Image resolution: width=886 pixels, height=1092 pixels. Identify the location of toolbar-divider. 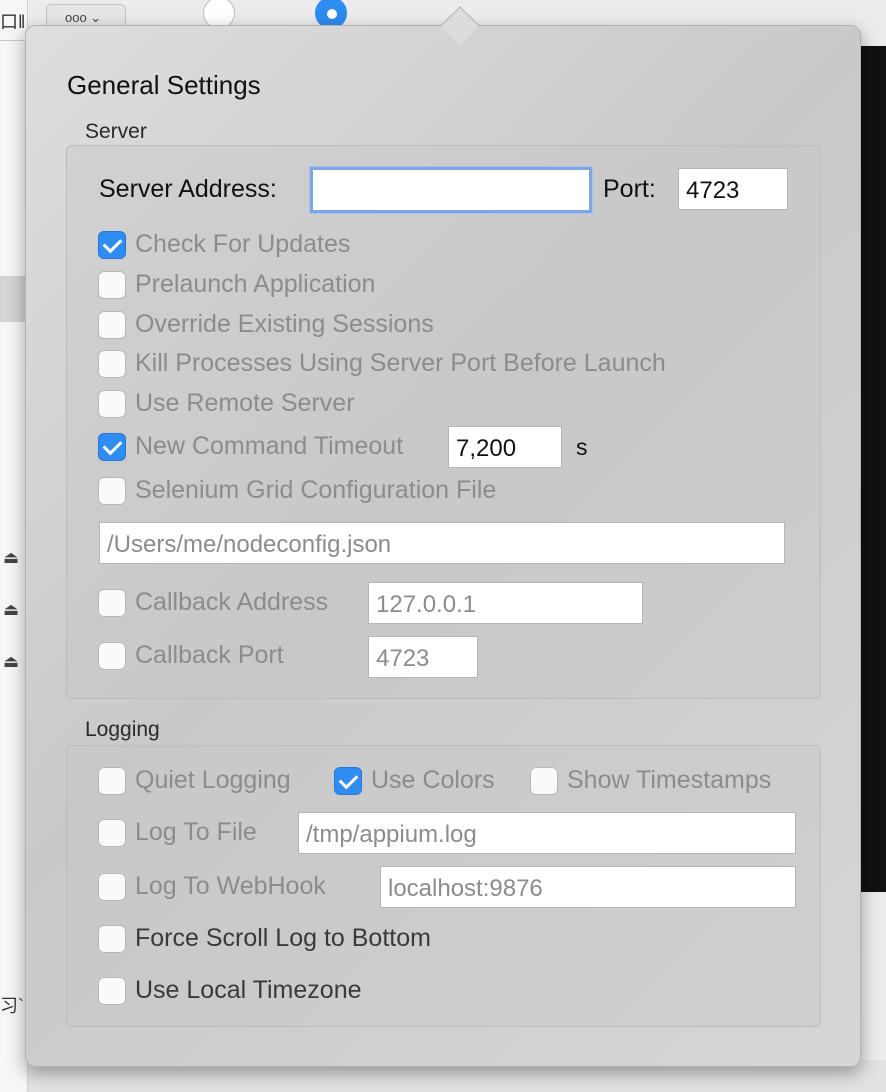
(14, 40).